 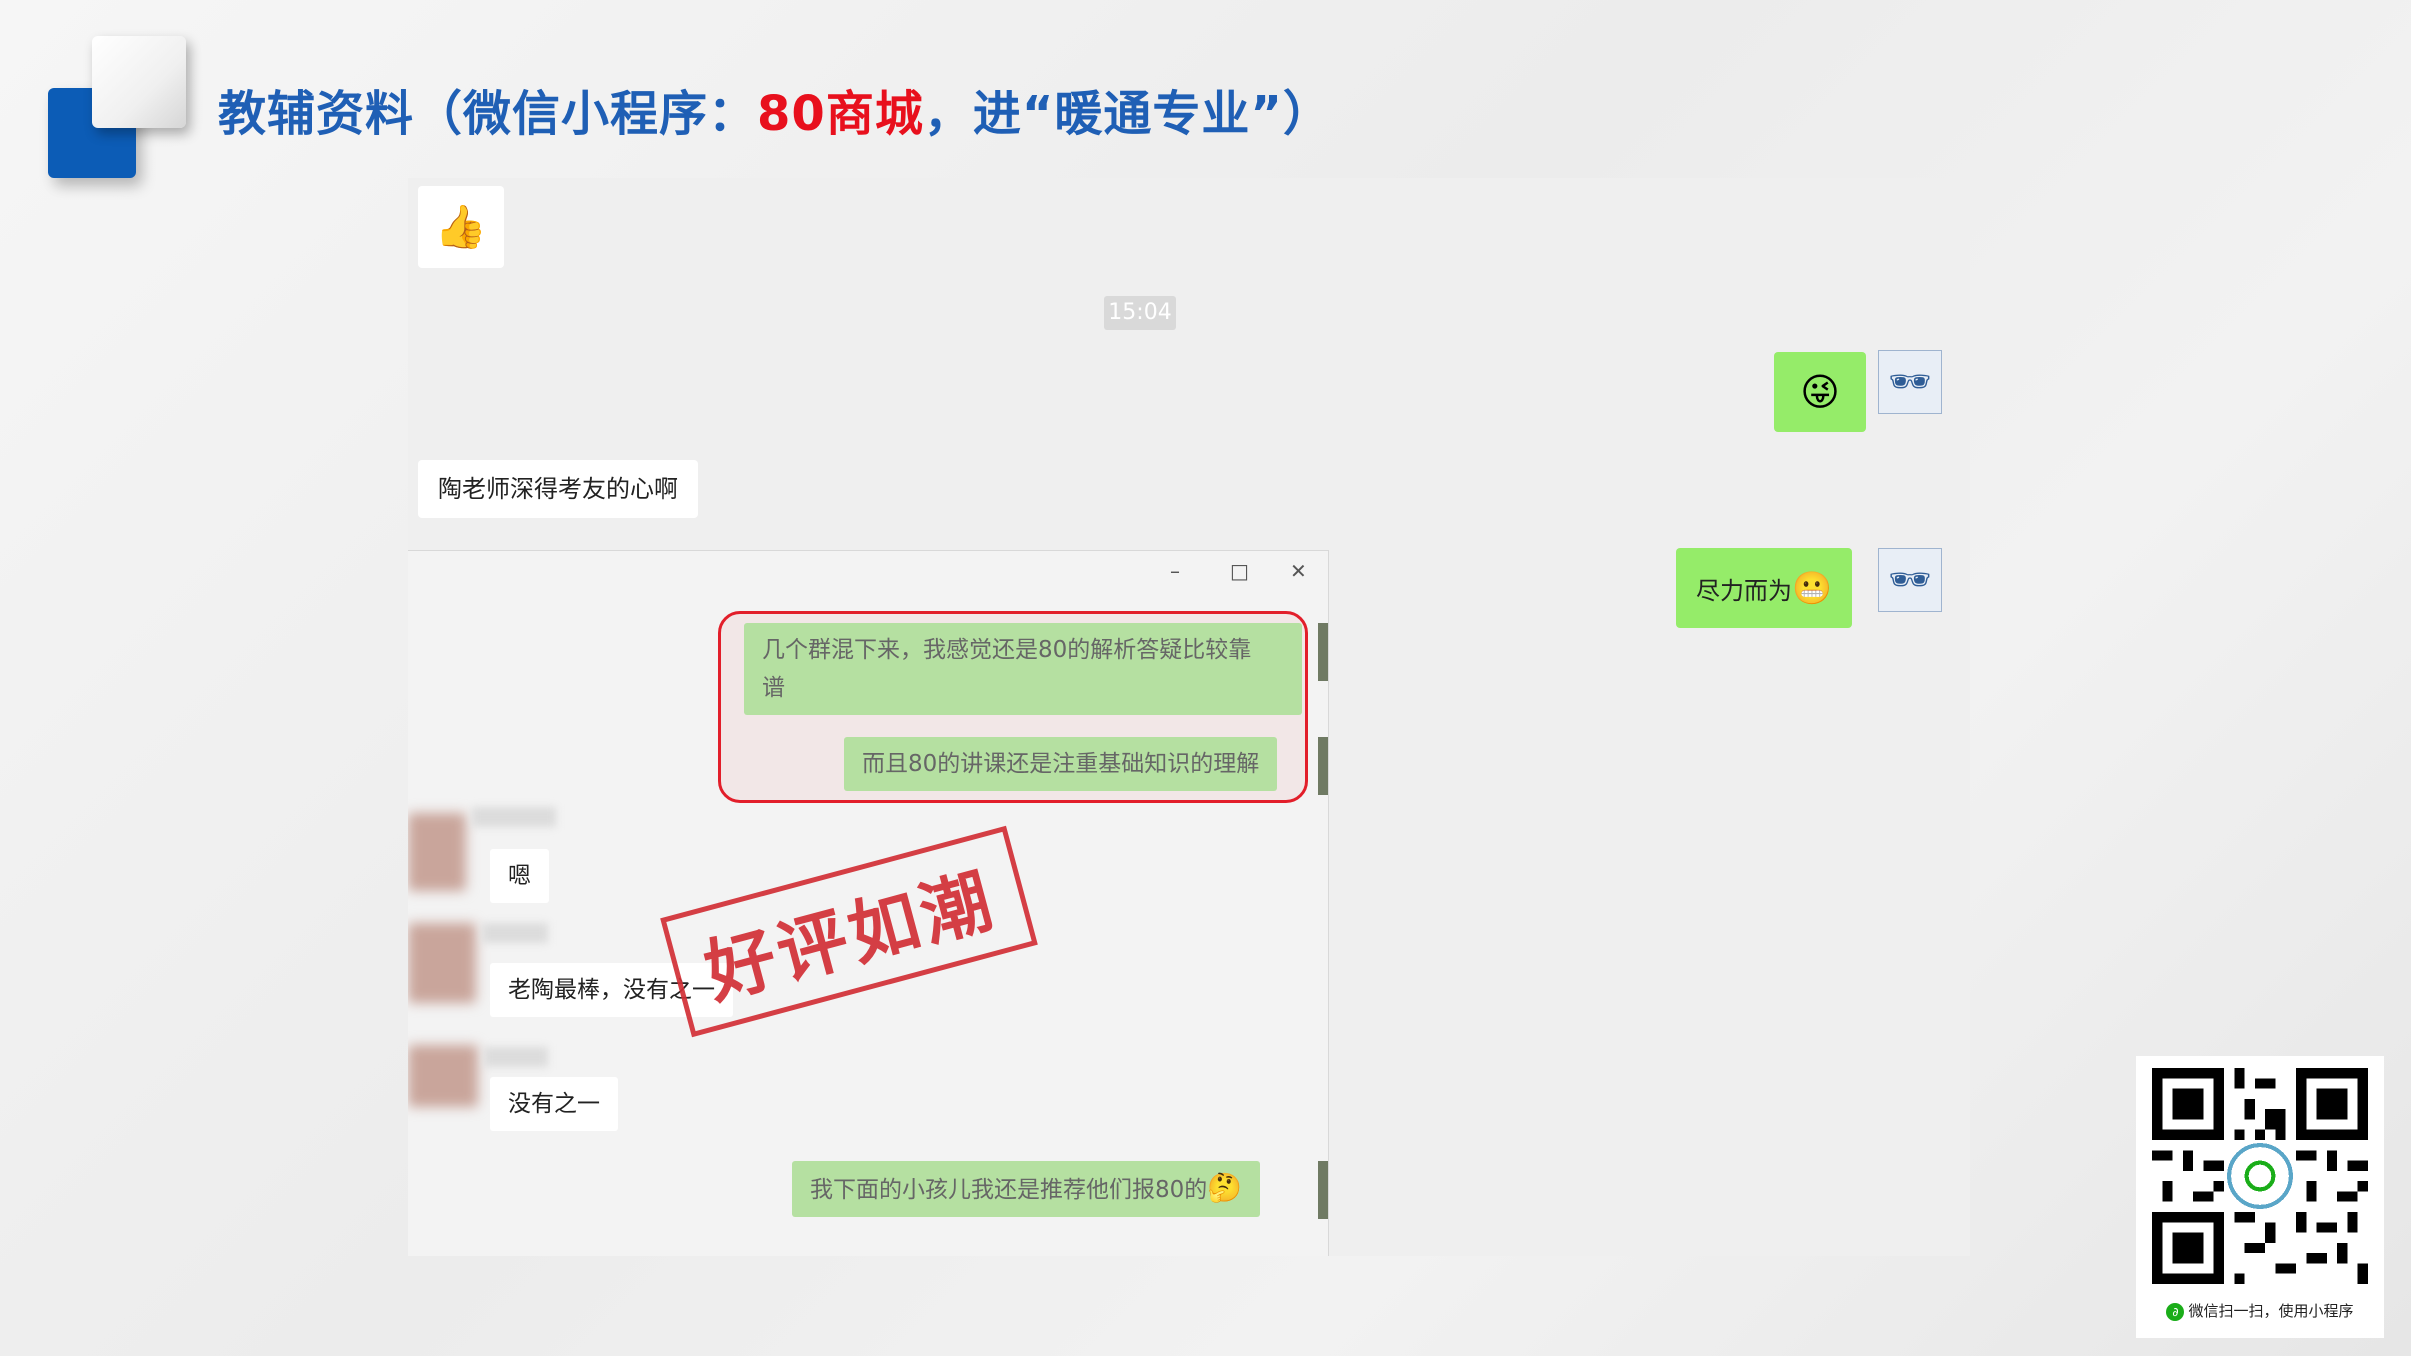 What do you see at coordinates (1140, 313) in the screenshot?
I see `message-timestamp: 15:04` at bounding box center [1140, 313].